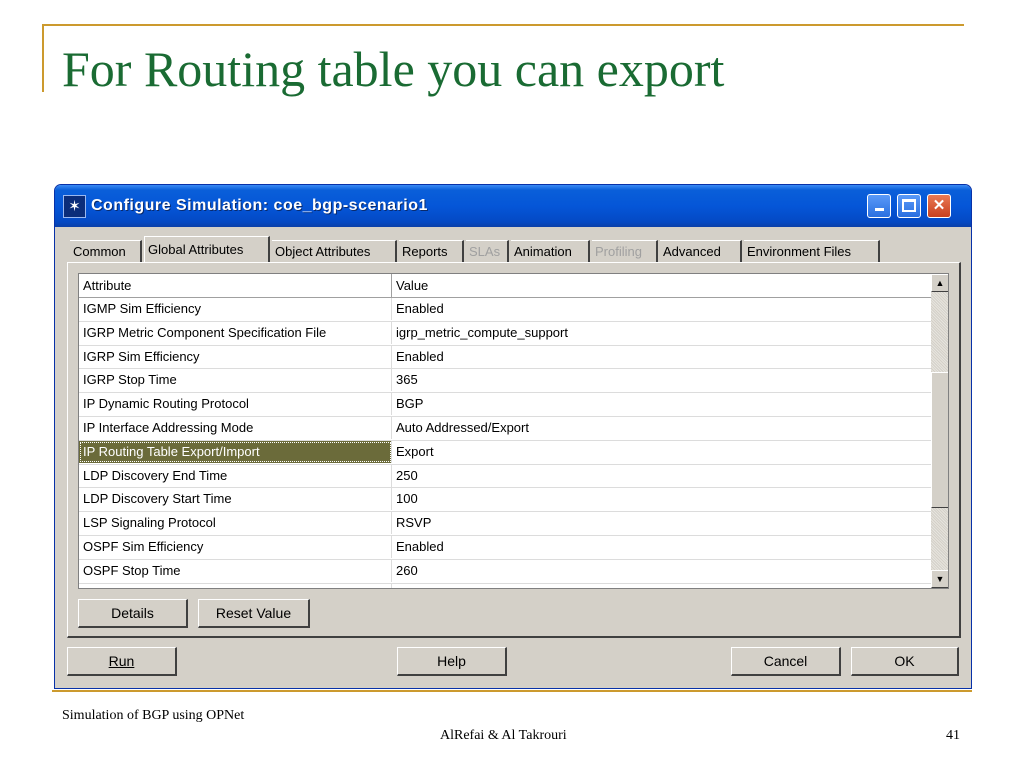 This screenshot has height=768, width=1024. I want to click on help-button: Help, so click(452, 661).